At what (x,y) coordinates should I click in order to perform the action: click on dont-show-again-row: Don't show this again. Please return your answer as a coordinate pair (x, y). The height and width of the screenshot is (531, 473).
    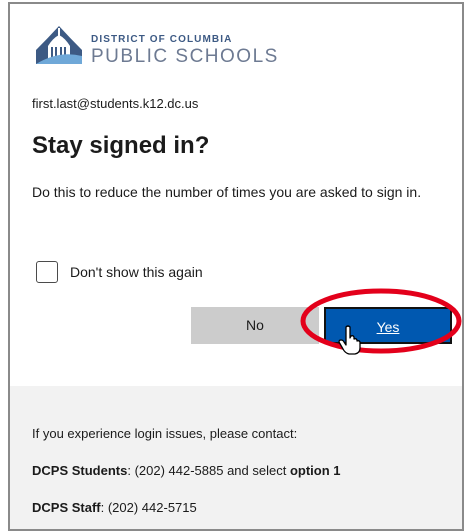
    Looking at the image, I should click on (119, 272).